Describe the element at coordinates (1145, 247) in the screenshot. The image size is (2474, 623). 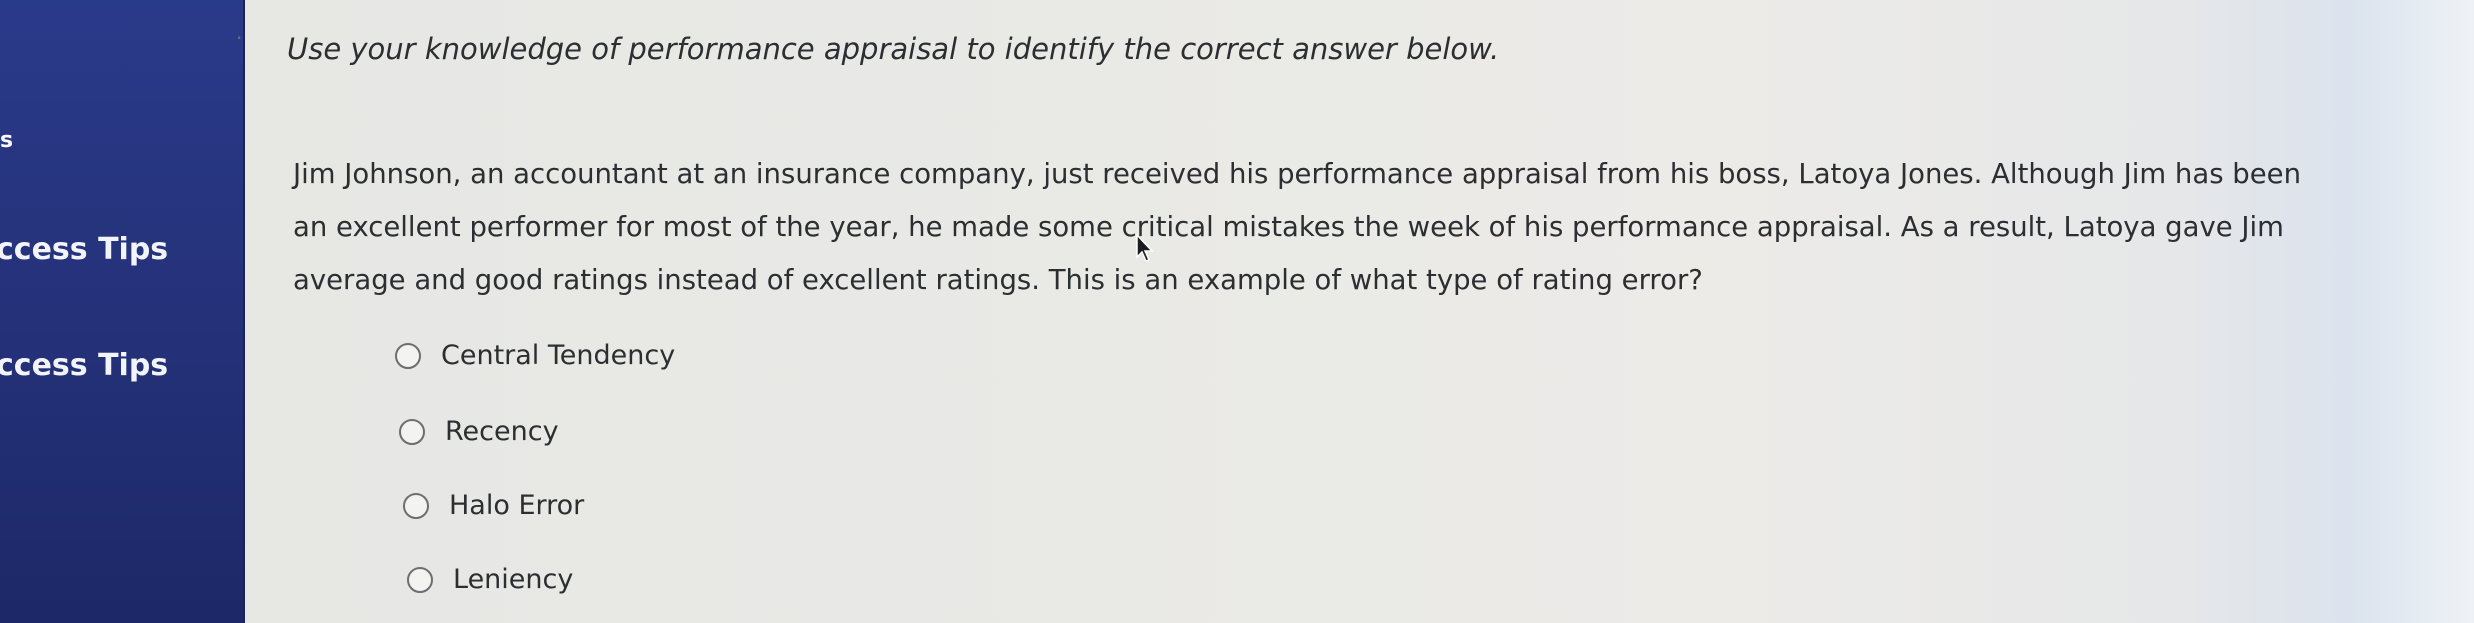
I see `mouse-cursor-icon` at that location.